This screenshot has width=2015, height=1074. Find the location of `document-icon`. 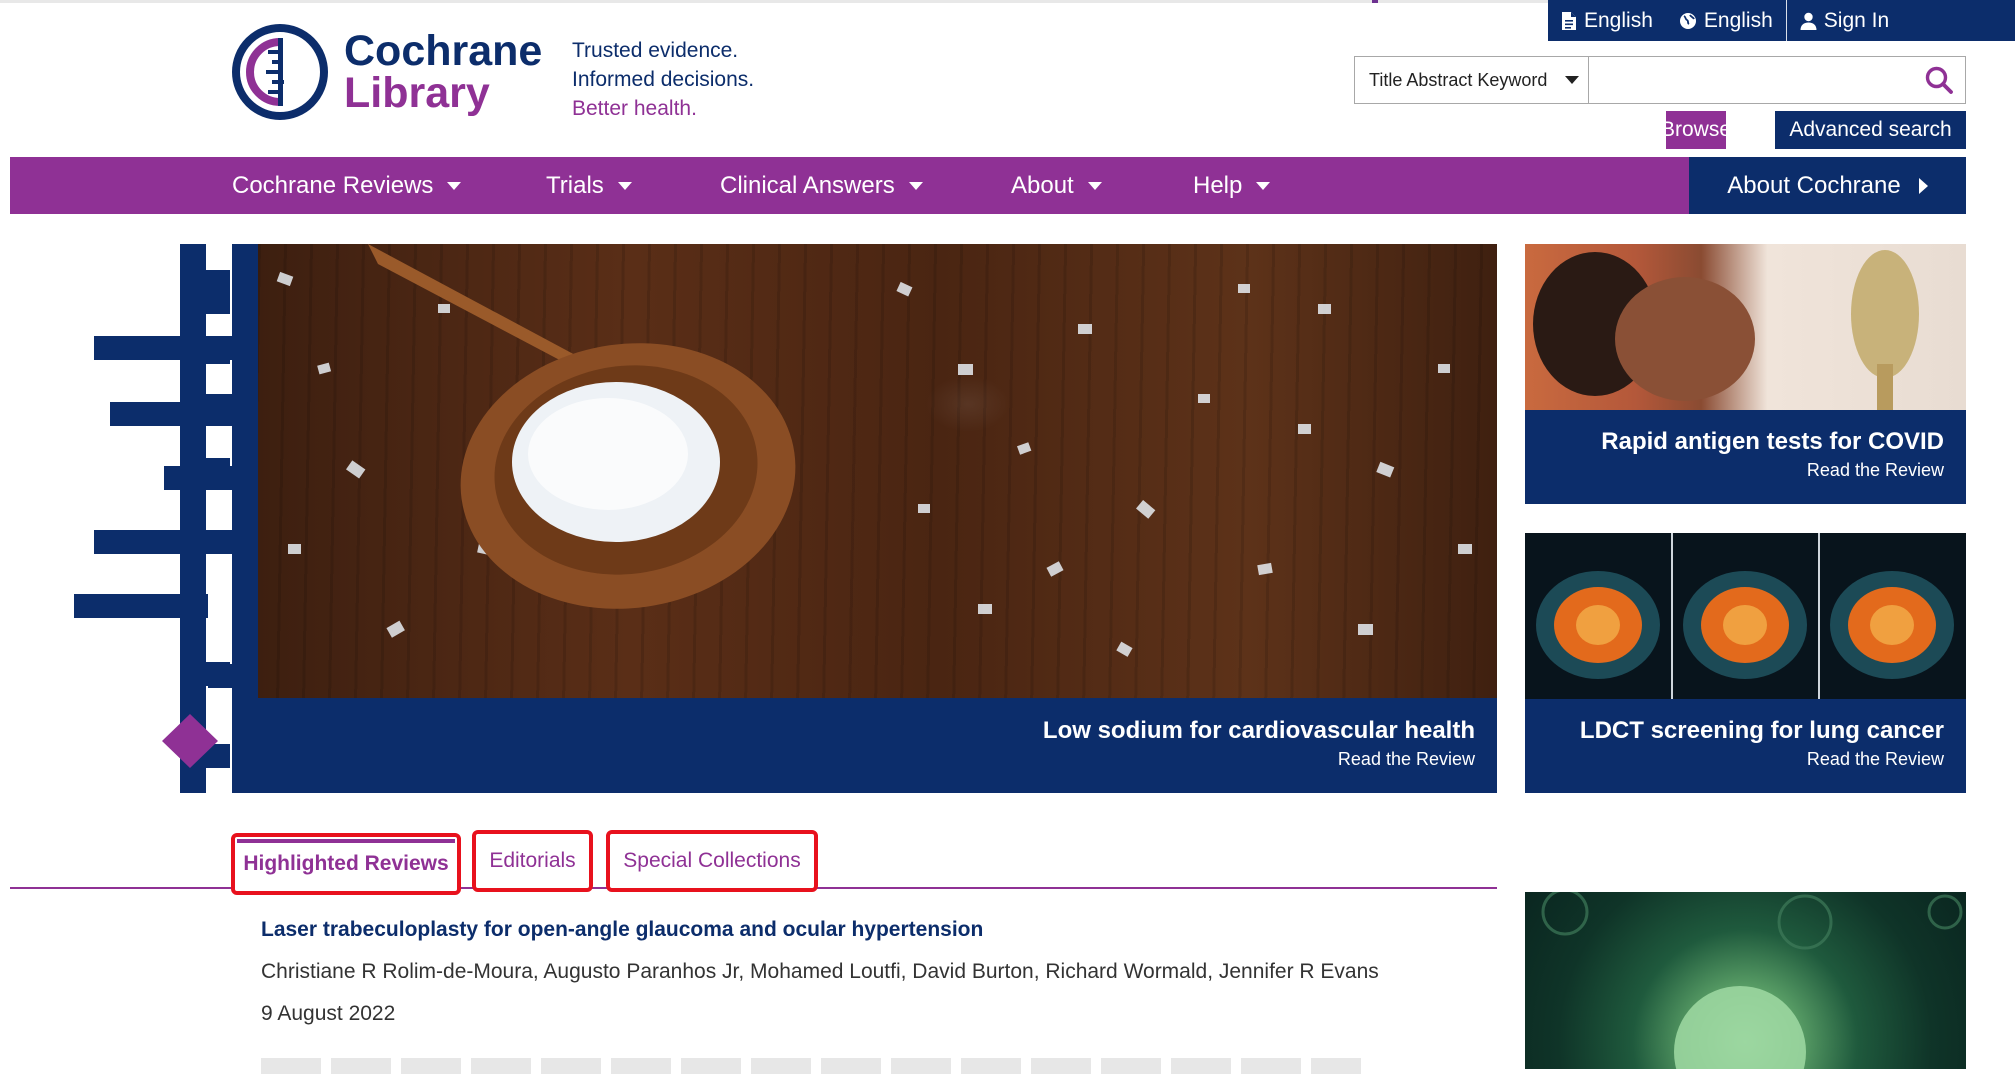

document-icon is located at coordinates (1569, 20).